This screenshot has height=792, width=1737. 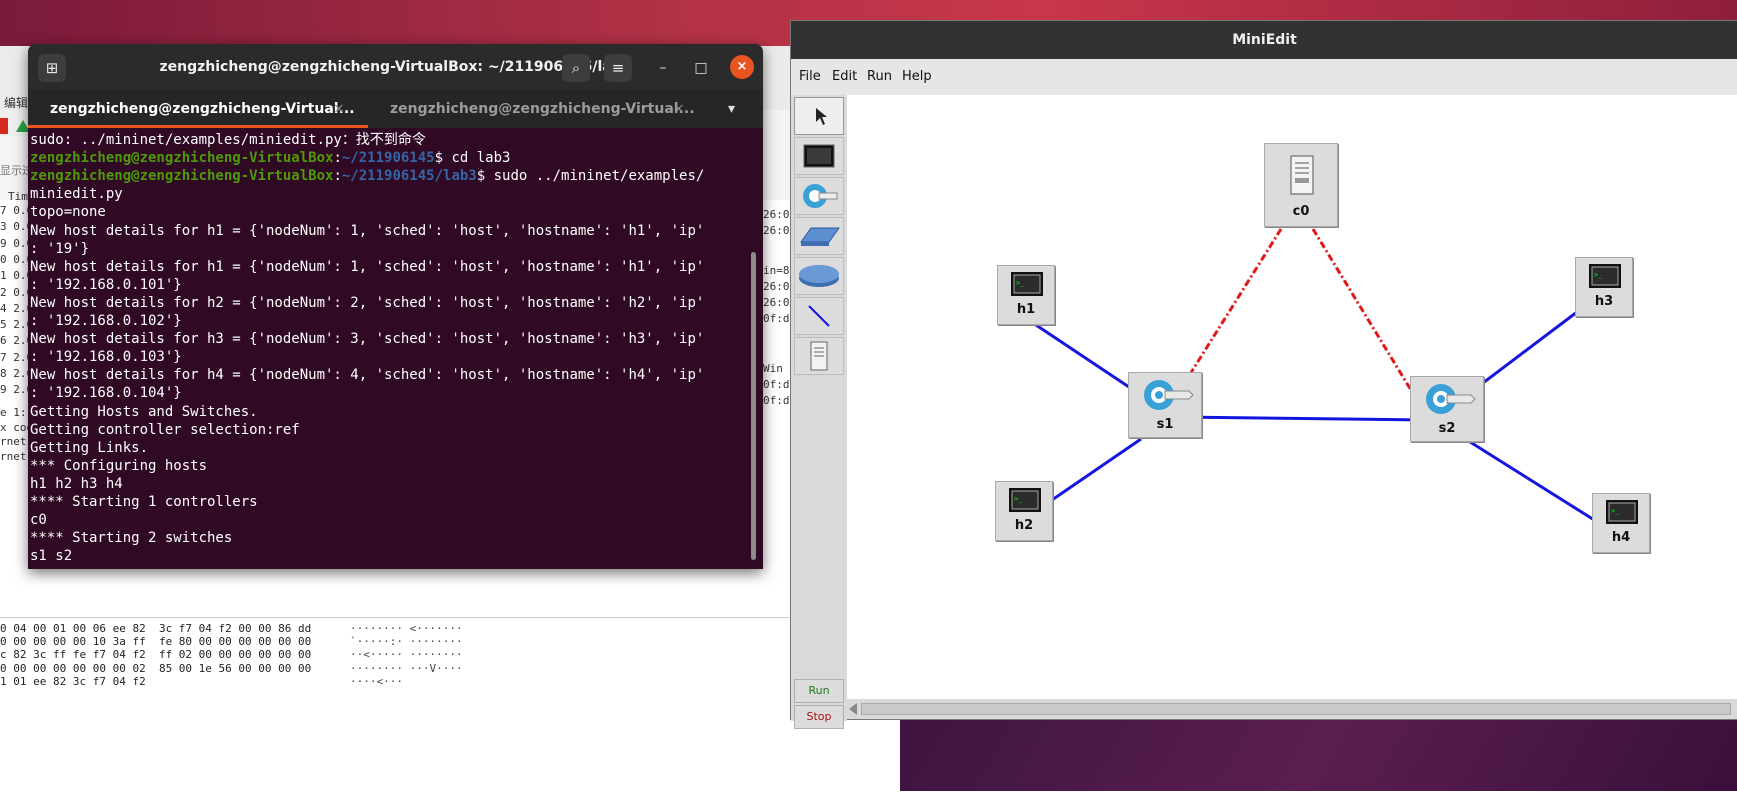 What do you see at coordinates (4, 126) in the screenshot?
I see `stop-capture-icon` at bounding box center [4, 126].